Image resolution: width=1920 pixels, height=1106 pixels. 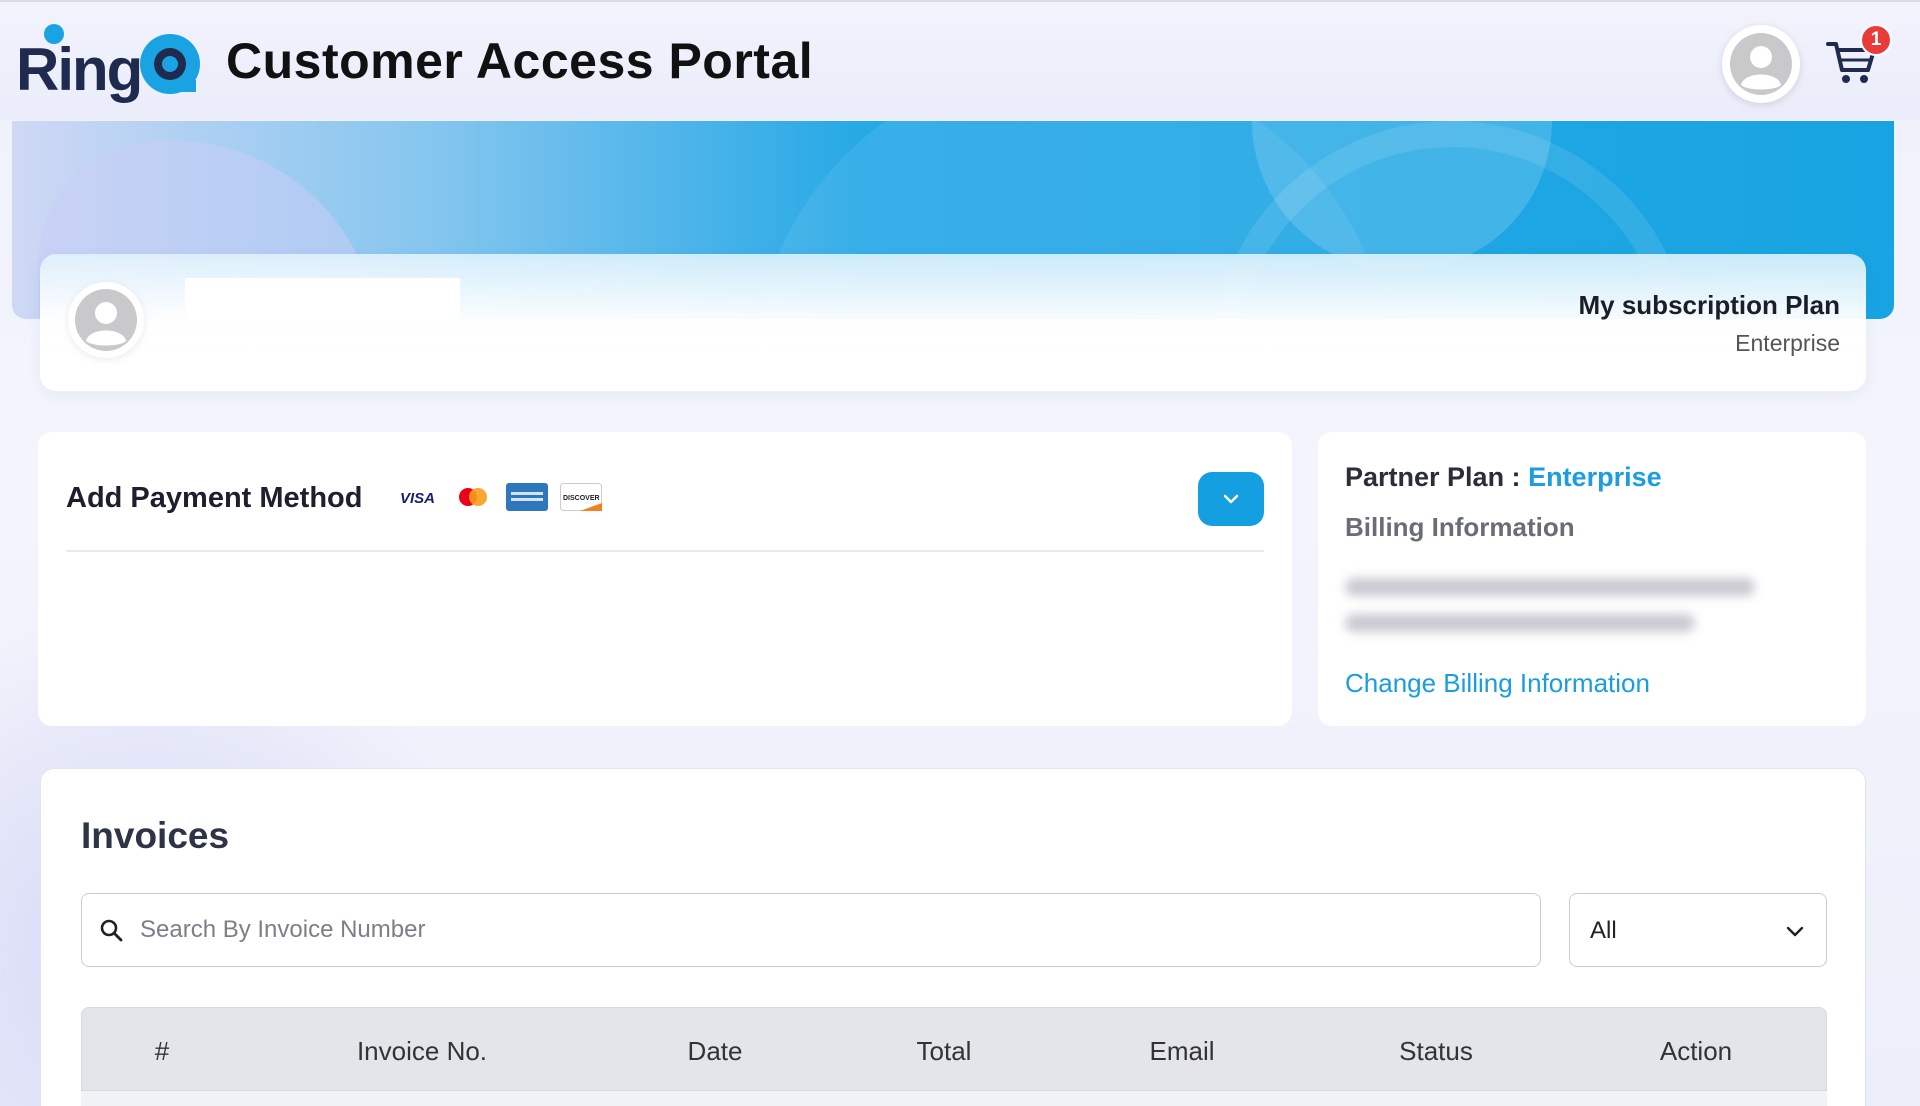 What do you see at coordinates (520, 61) in the screenshot?
I see `page-title: Customer Access Portal` at bounding box center [520, 61].